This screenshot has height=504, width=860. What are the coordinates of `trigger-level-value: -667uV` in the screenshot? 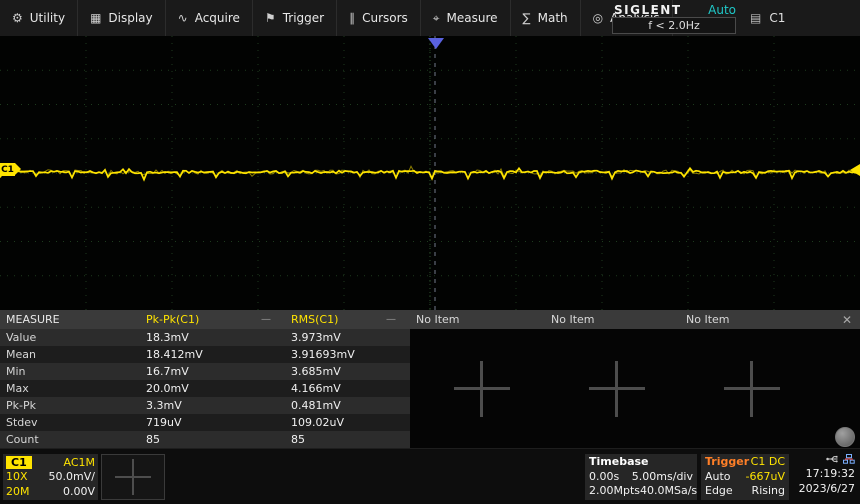 It's located at (765, 476).